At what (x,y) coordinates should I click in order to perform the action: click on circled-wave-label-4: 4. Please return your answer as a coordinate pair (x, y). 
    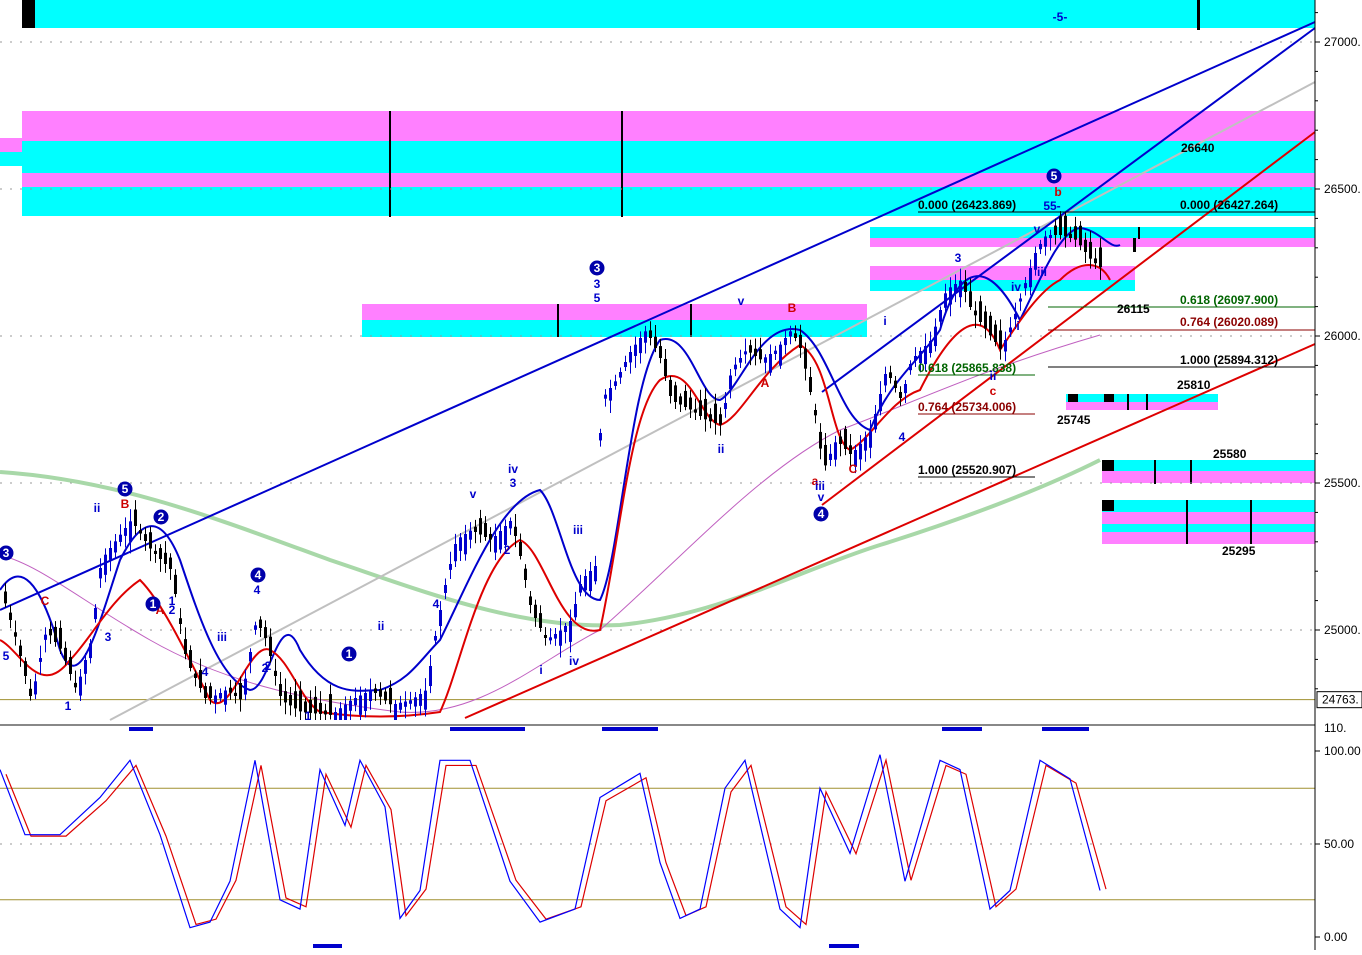
    Looking at the image, I should click on (258, 575).